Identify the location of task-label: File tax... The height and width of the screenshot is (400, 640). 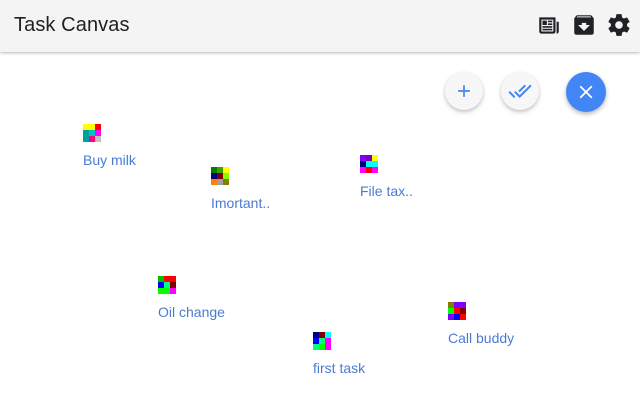
(386, 191).